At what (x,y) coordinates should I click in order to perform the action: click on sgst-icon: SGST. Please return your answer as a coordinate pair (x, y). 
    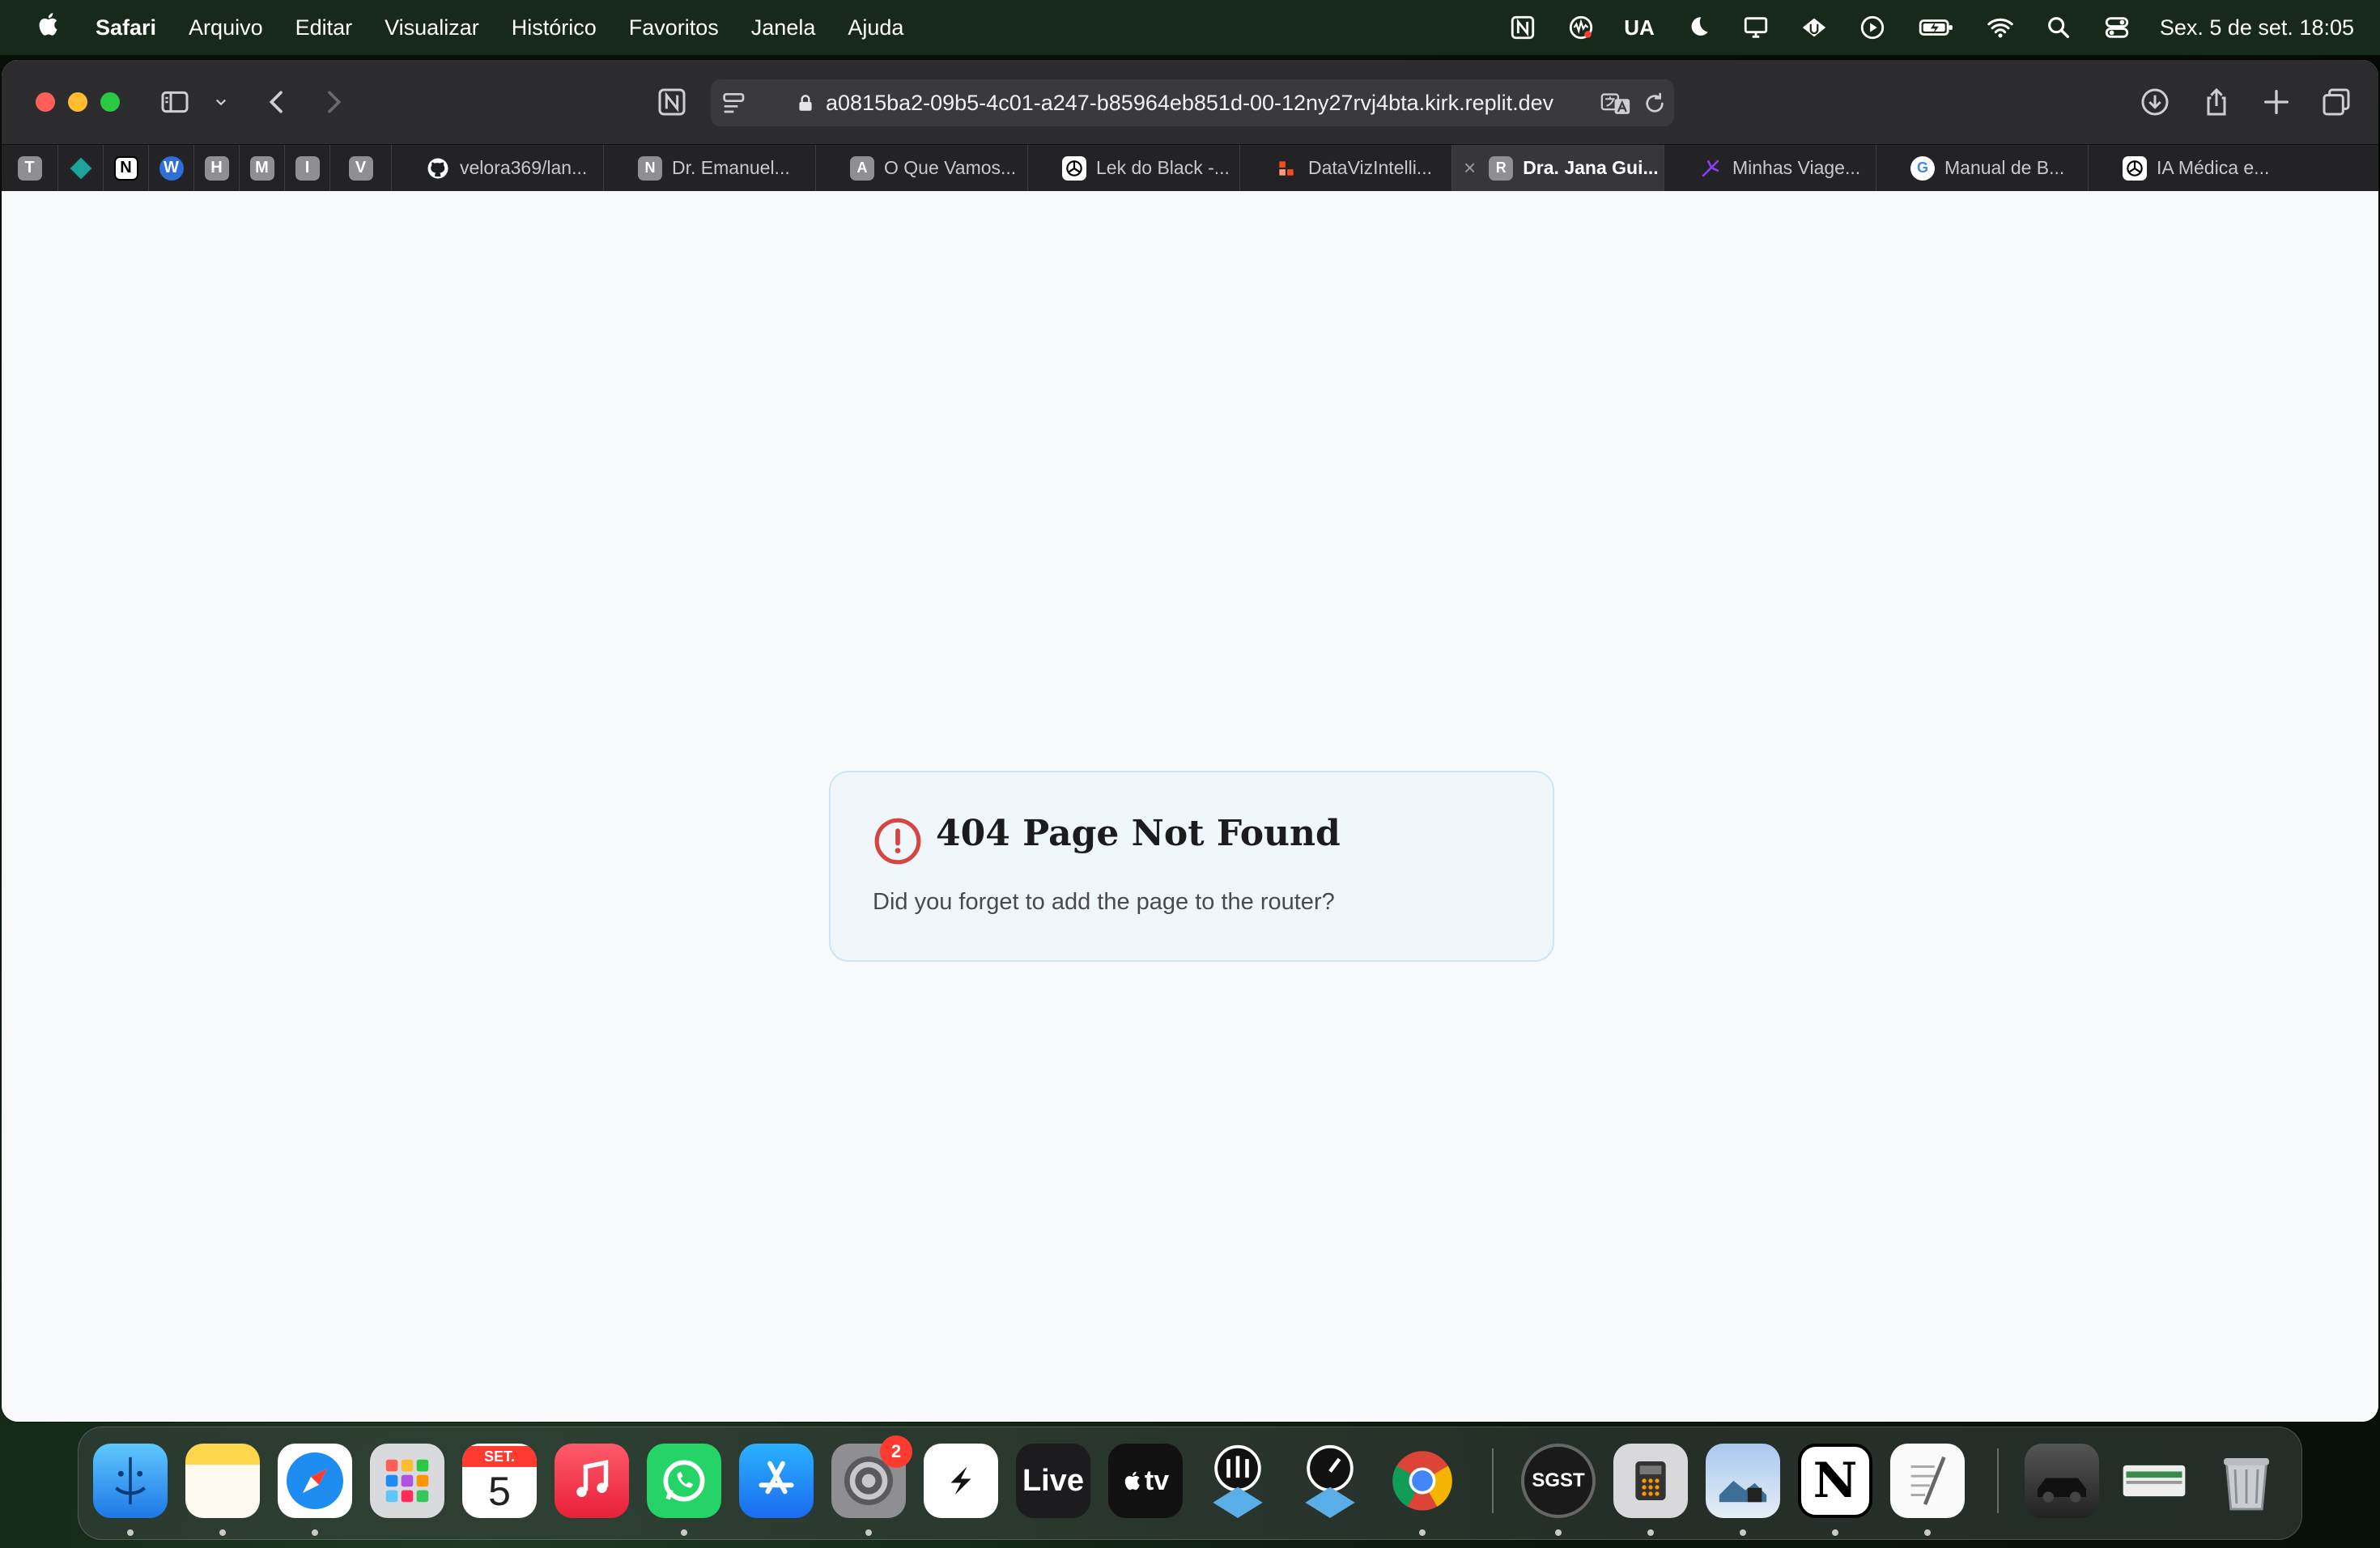
    Looking at the image, I should click on (1558, 1481).